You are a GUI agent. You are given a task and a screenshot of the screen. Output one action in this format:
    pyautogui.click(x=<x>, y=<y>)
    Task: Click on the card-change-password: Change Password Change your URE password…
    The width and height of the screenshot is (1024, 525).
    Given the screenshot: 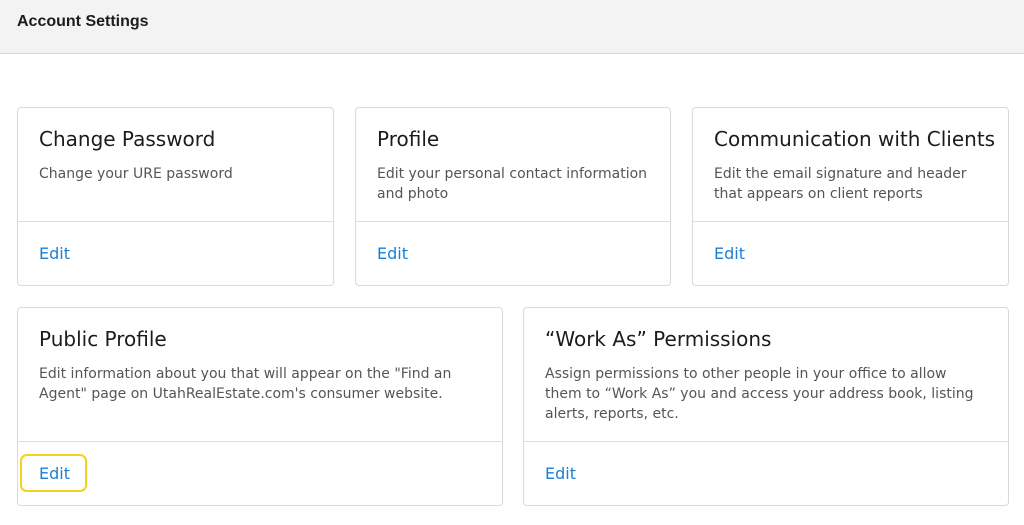 What is the action you would take?
    pyautogui.click(x=175, y=196)
    